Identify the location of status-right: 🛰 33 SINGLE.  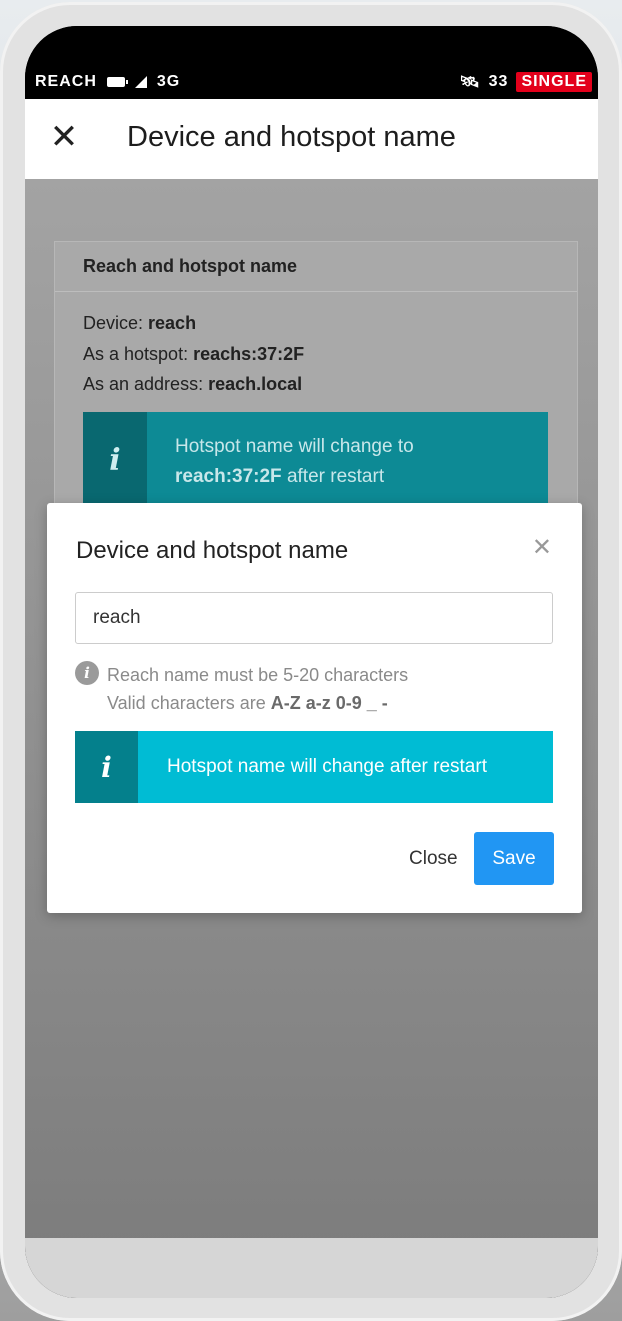
(525, 82).